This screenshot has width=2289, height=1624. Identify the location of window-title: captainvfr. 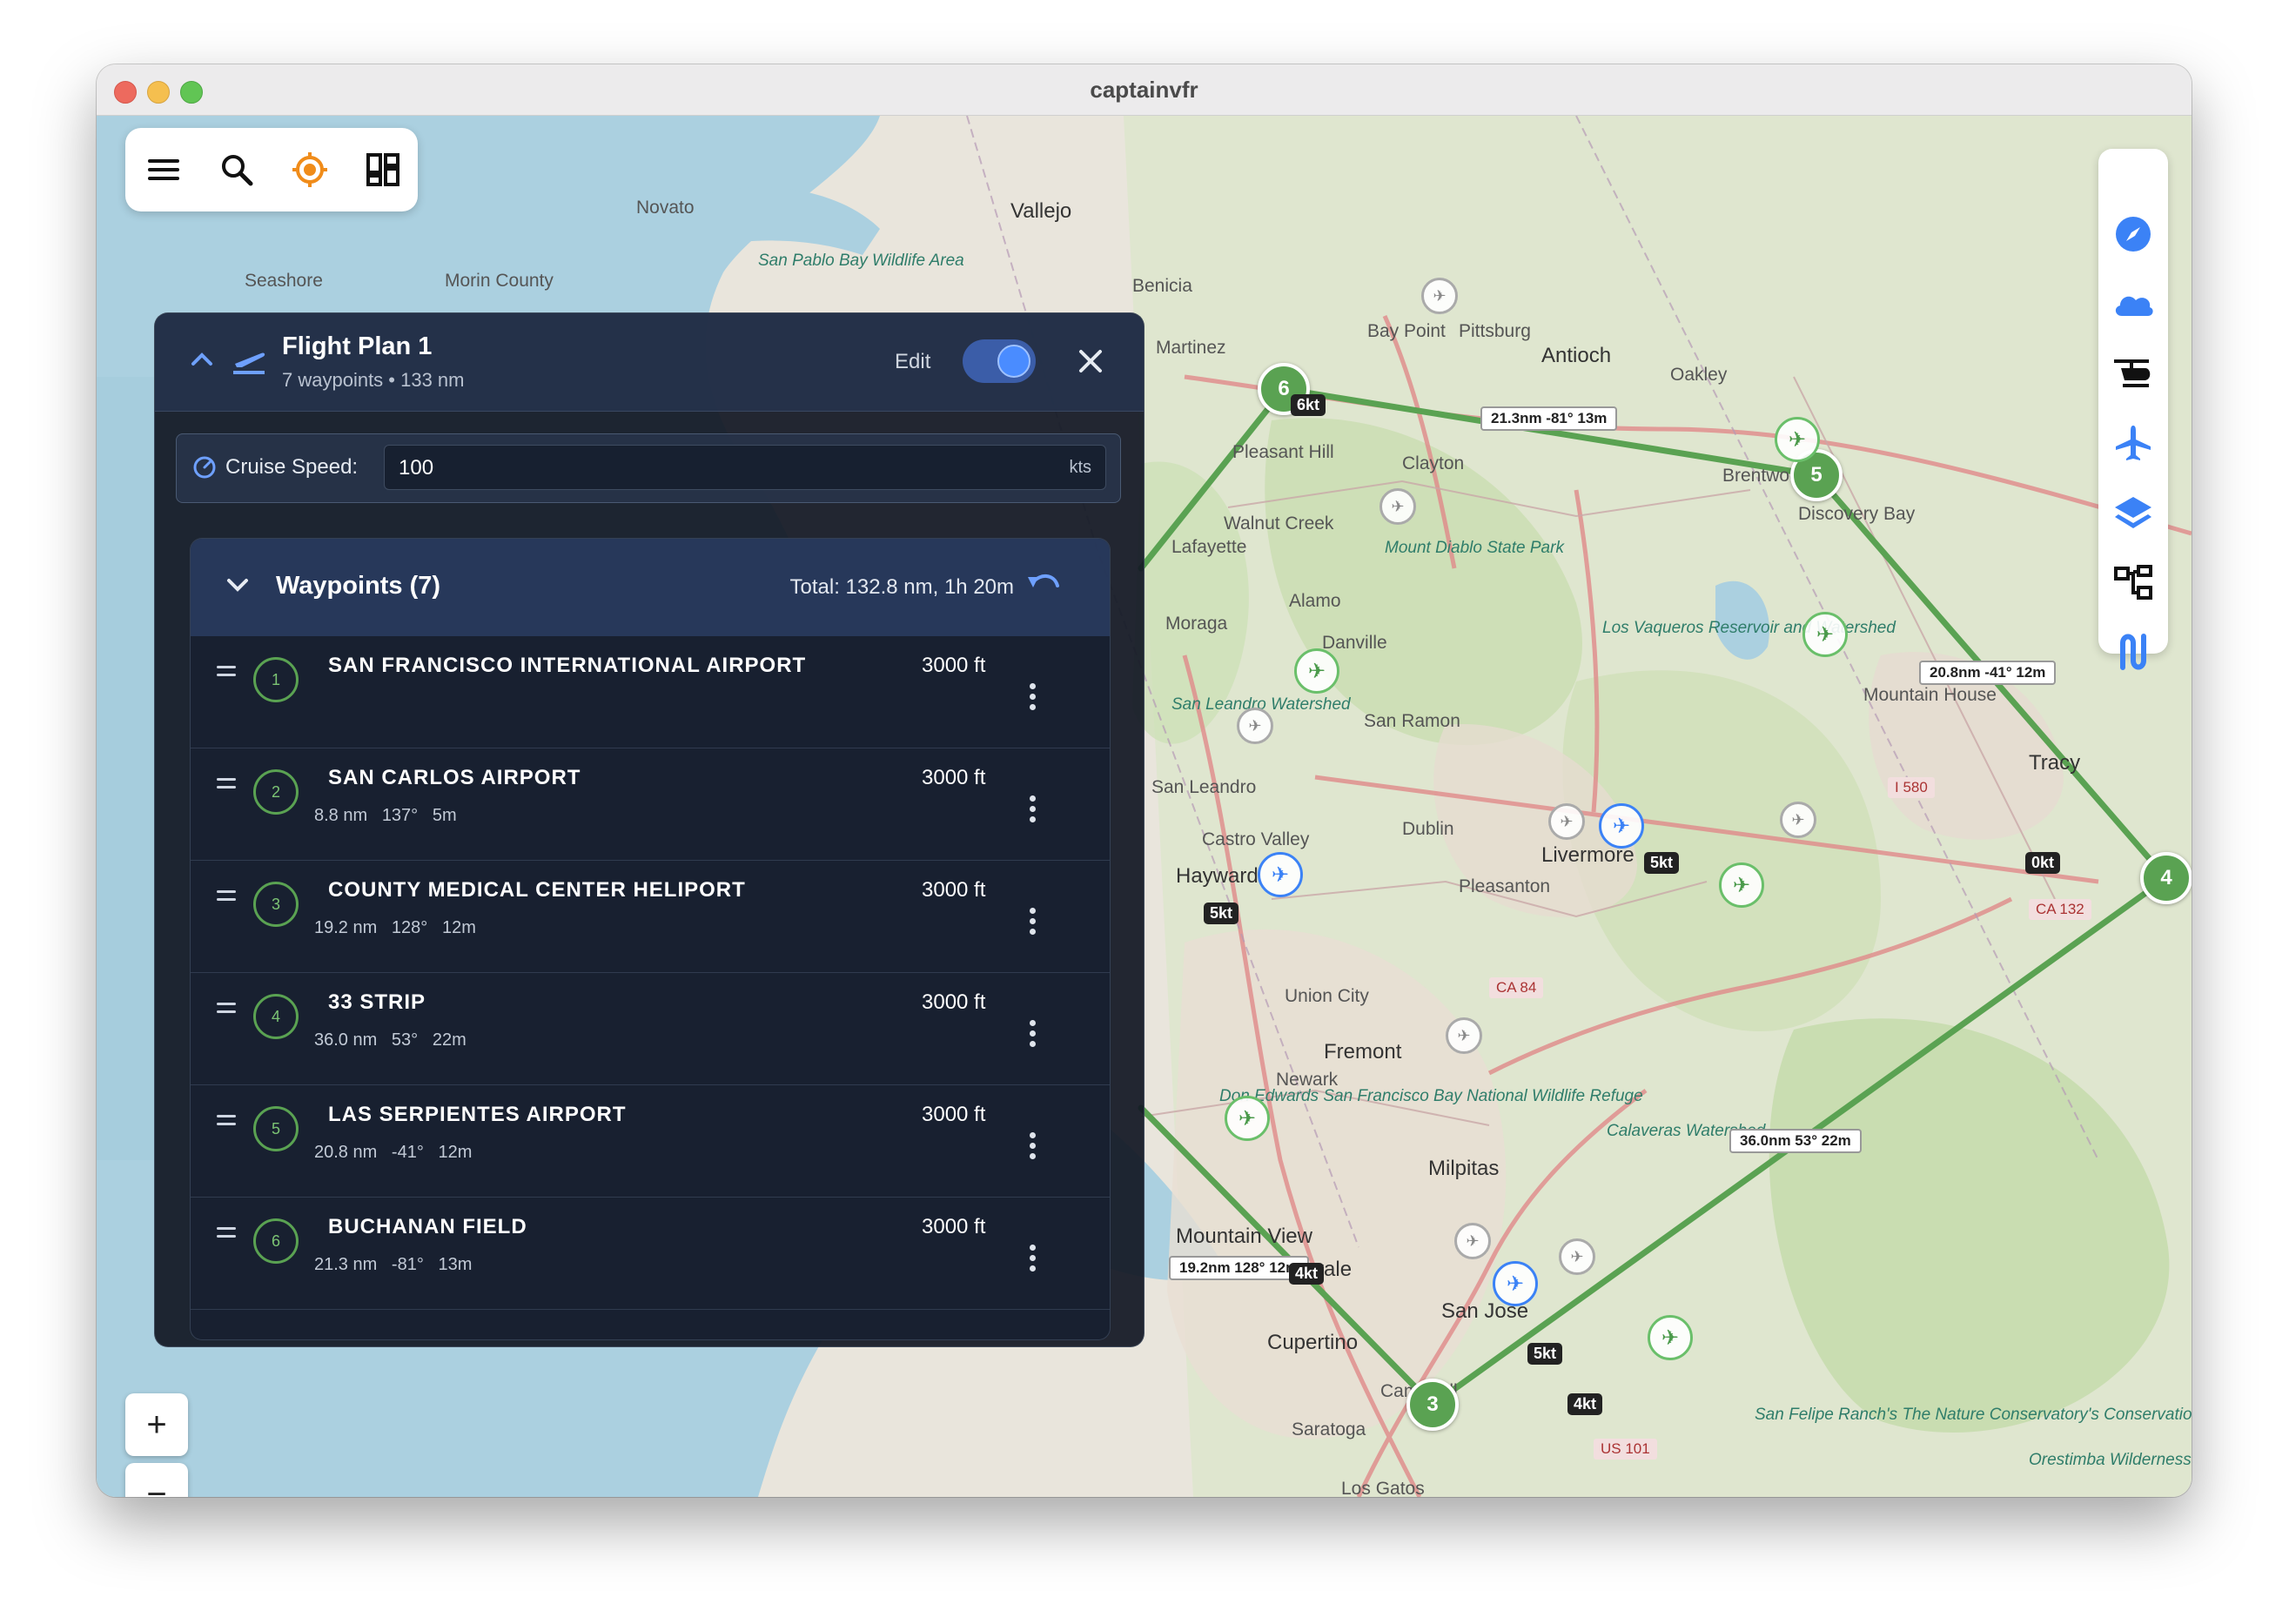
(1144, 90).